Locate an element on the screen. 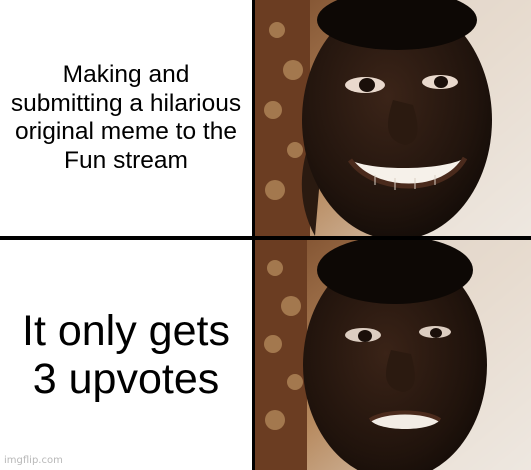  horizontal-divider is located at coordinates (265, 238).